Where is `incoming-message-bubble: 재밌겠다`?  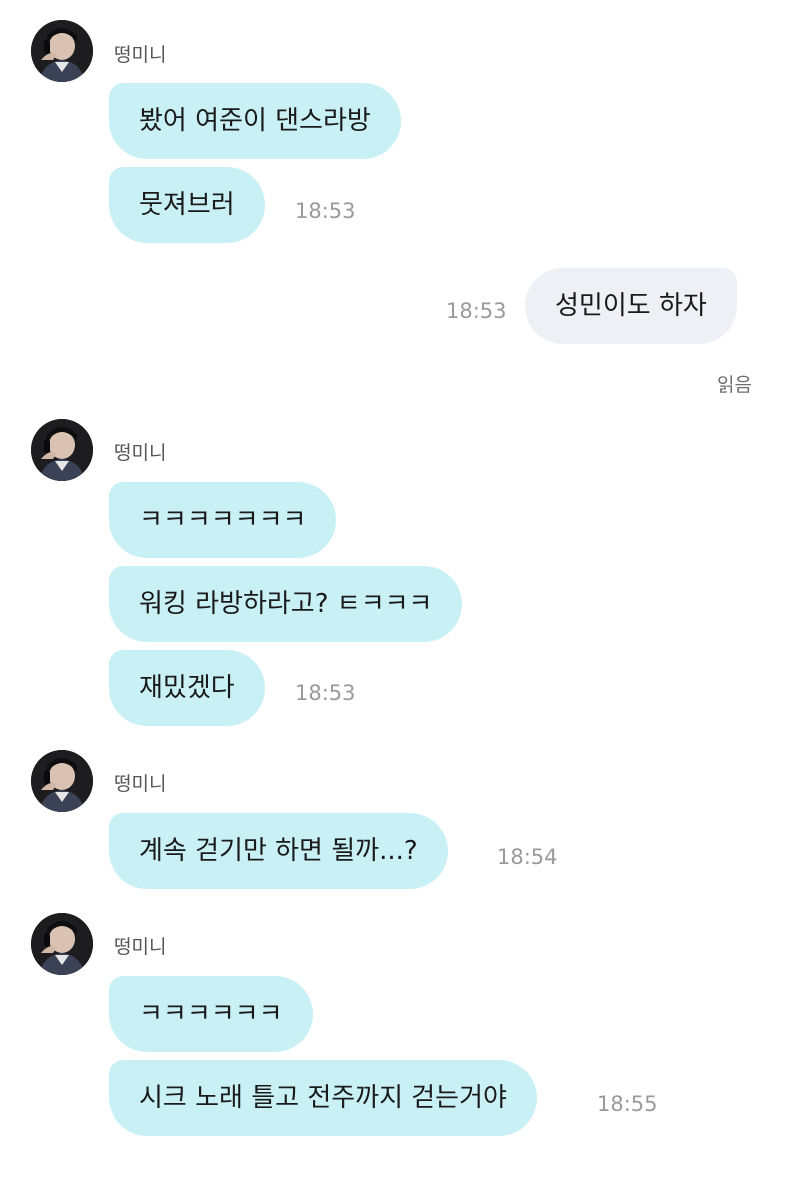 incoming-message-bubble: 재밌겠다 is located at coordinates (187, 688).